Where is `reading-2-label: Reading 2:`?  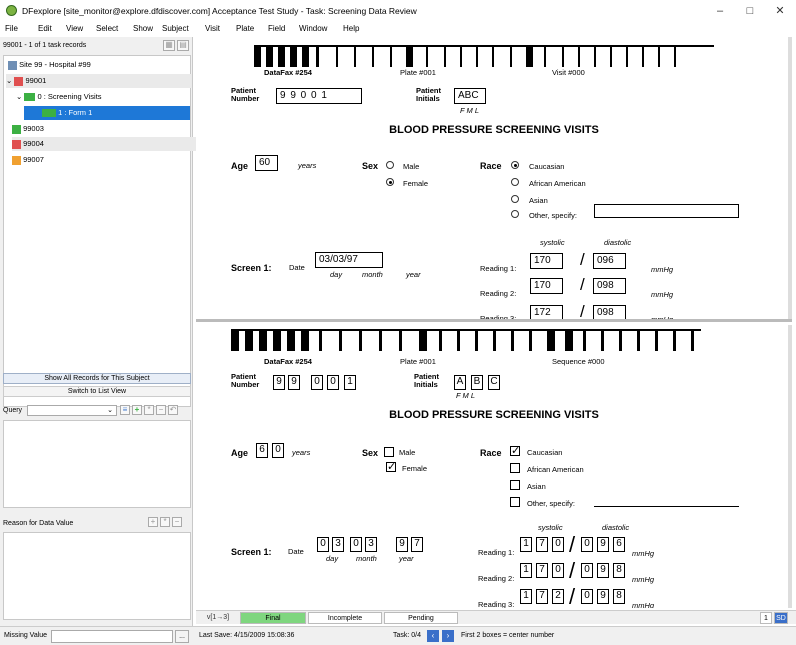 reading-2-label: Reading 2: is located at coordinates (498, 293).